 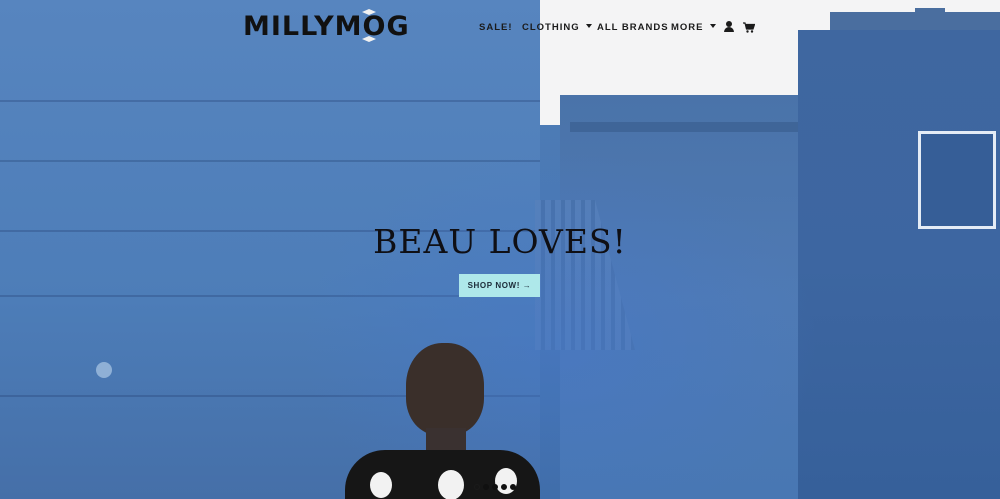 What do you see at coordinates (326, 26) in the screenshot?
I see `site-logo: MILLYMOG` at bounding box center [326, 26].